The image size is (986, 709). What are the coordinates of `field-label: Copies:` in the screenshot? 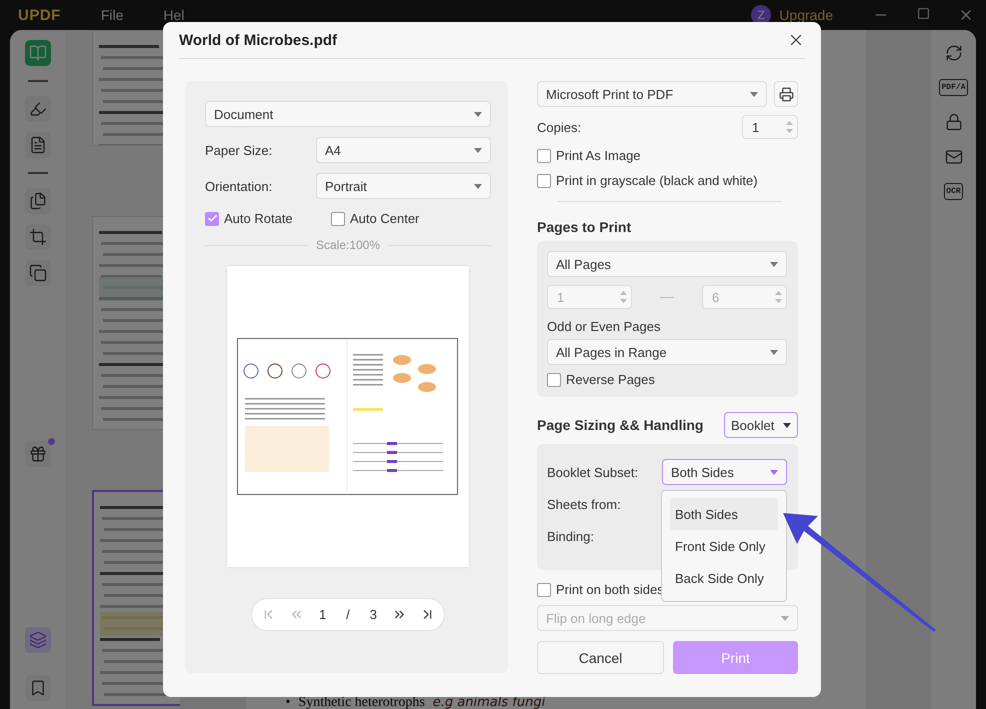 It's located at (559, 127).